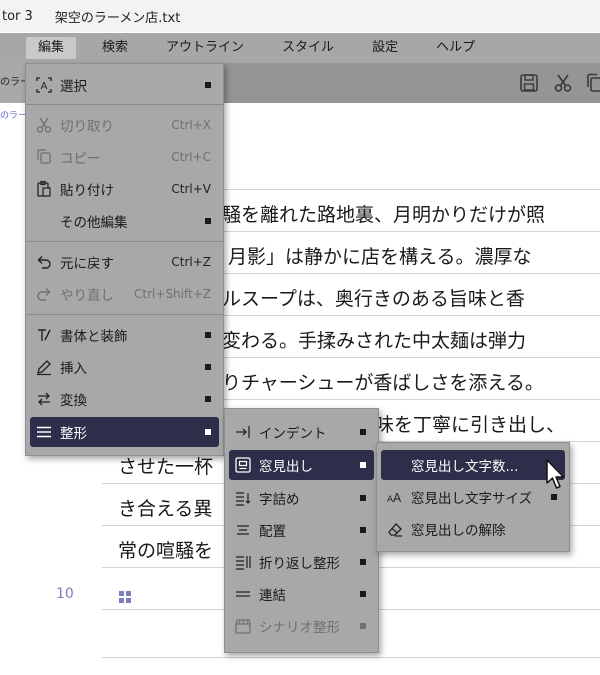 This screenshot has height=675, width=600. I want to click on window-heading-submenu: 窓見出し文字数... A A 窓見出し文字サイズ 窓見出しの解除, so click(473, 497).